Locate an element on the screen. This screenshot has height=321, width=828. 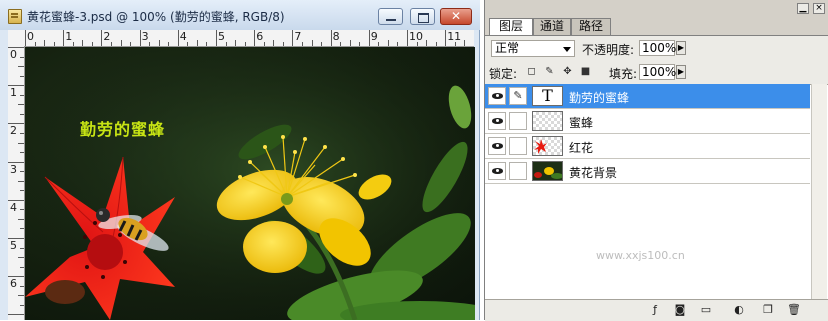
layer-style-icon: ƒ is located at coordinates (655, 310).